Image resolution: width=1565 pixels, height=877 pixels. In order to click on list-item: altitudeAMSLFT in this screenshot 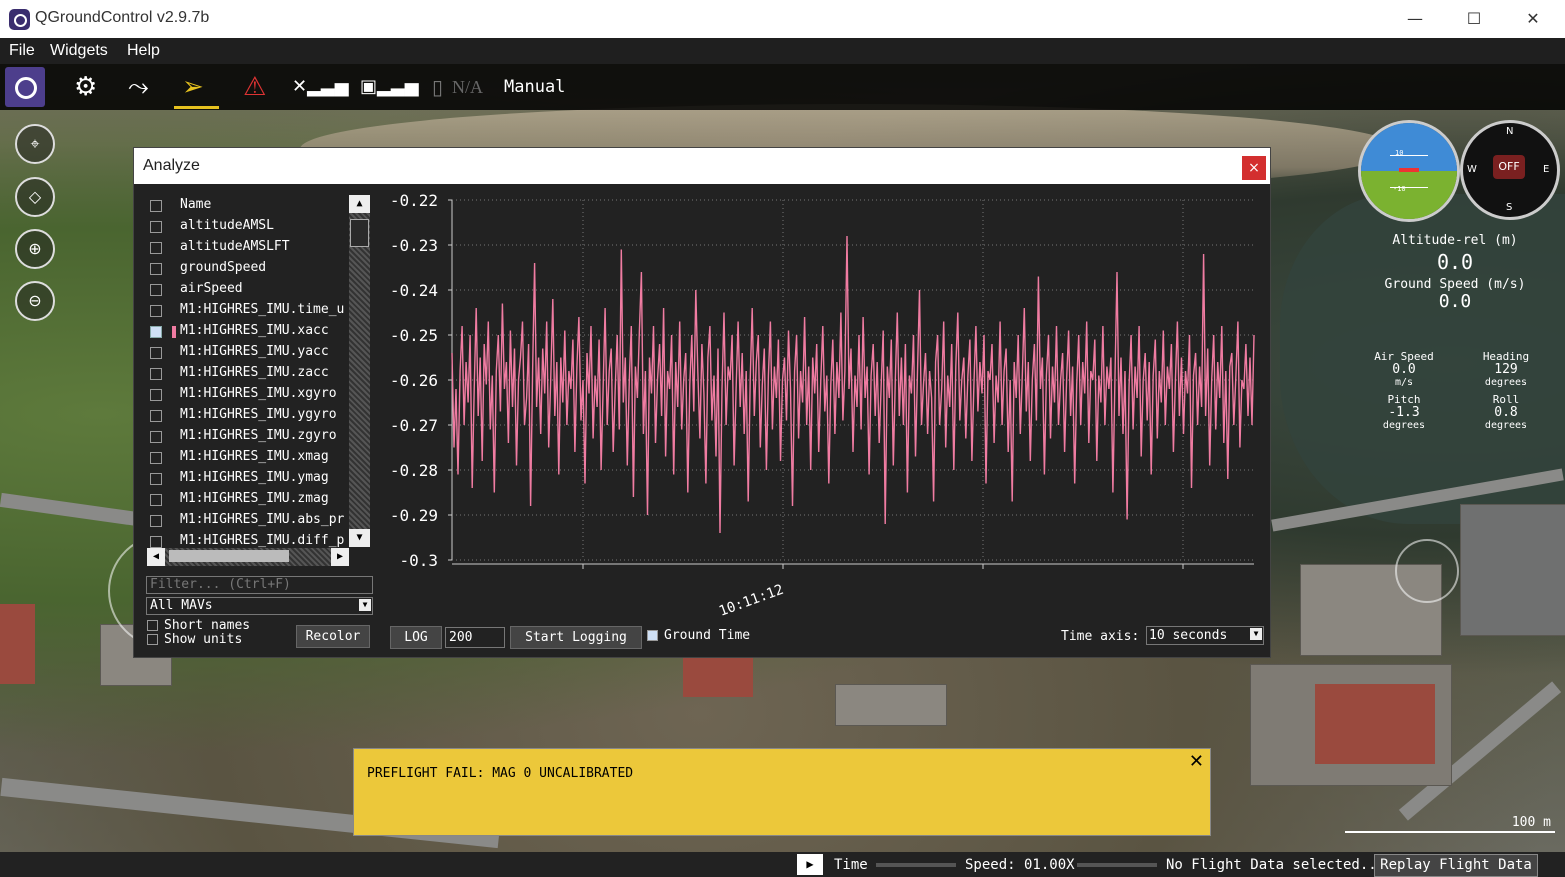, I will do `click(256, 247)`.